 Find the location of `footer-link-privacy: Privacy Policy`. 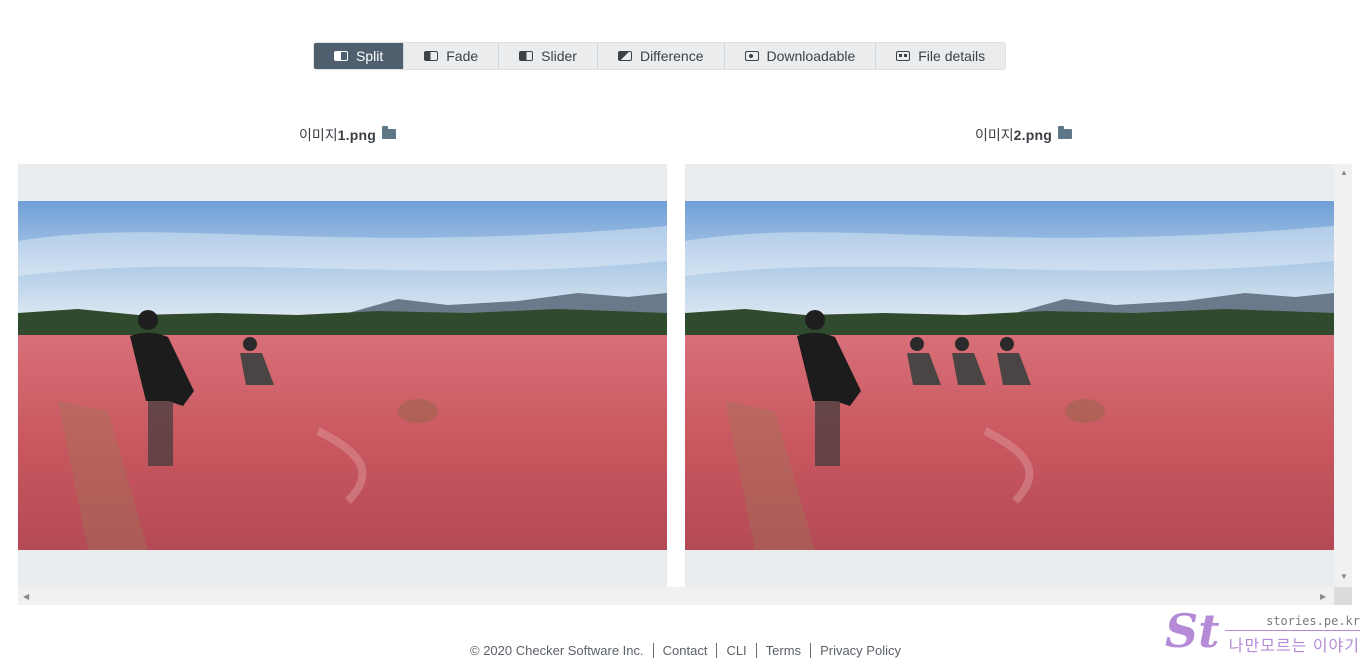

footer-link-privacy: Privacy Policy is located at coordinates (860, 650).